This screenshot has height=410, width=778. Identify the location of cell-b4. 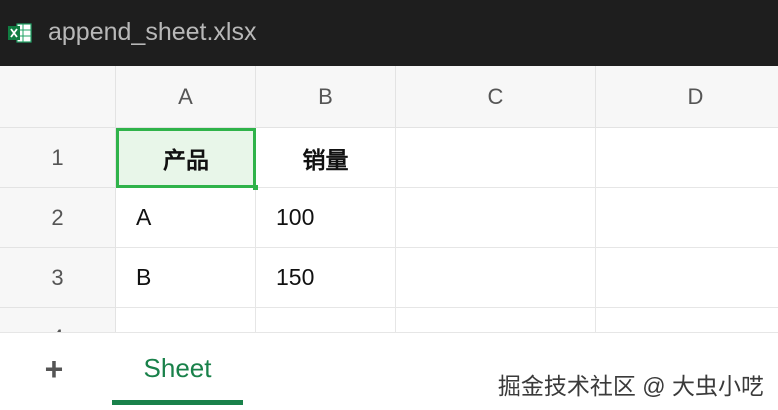
(326, 320).